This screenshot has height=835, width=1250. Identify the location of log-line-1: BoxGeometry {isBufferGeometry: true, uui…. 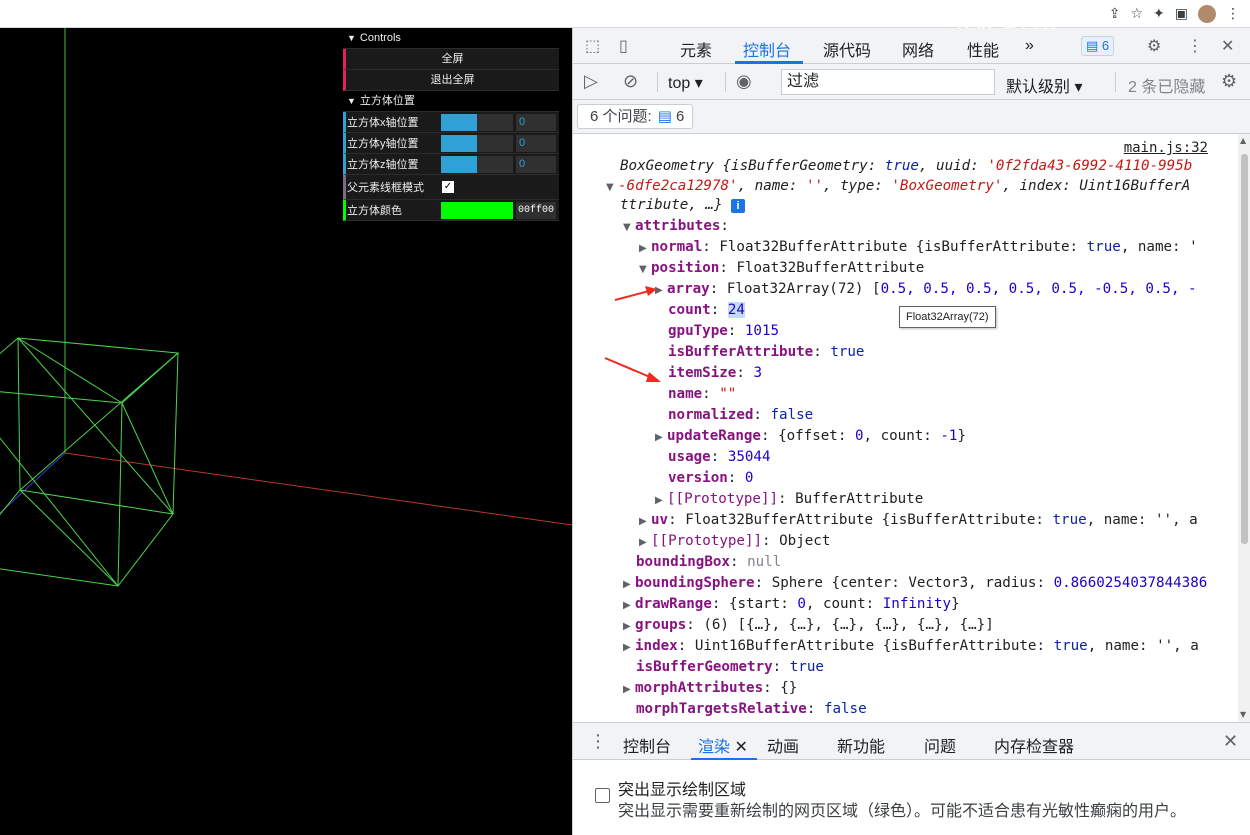
(906, 166).